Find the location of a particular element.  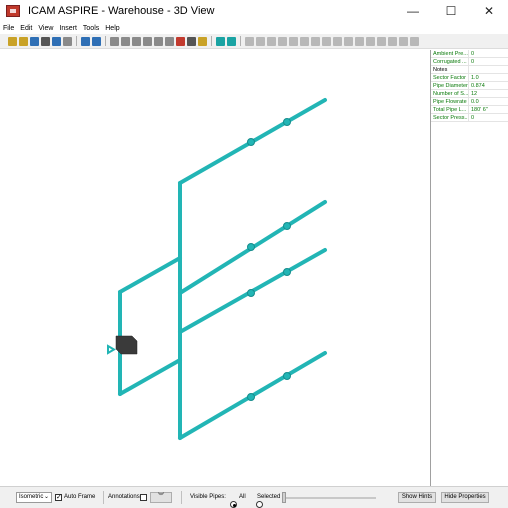

open-icon is located at coordinates (23, 41).